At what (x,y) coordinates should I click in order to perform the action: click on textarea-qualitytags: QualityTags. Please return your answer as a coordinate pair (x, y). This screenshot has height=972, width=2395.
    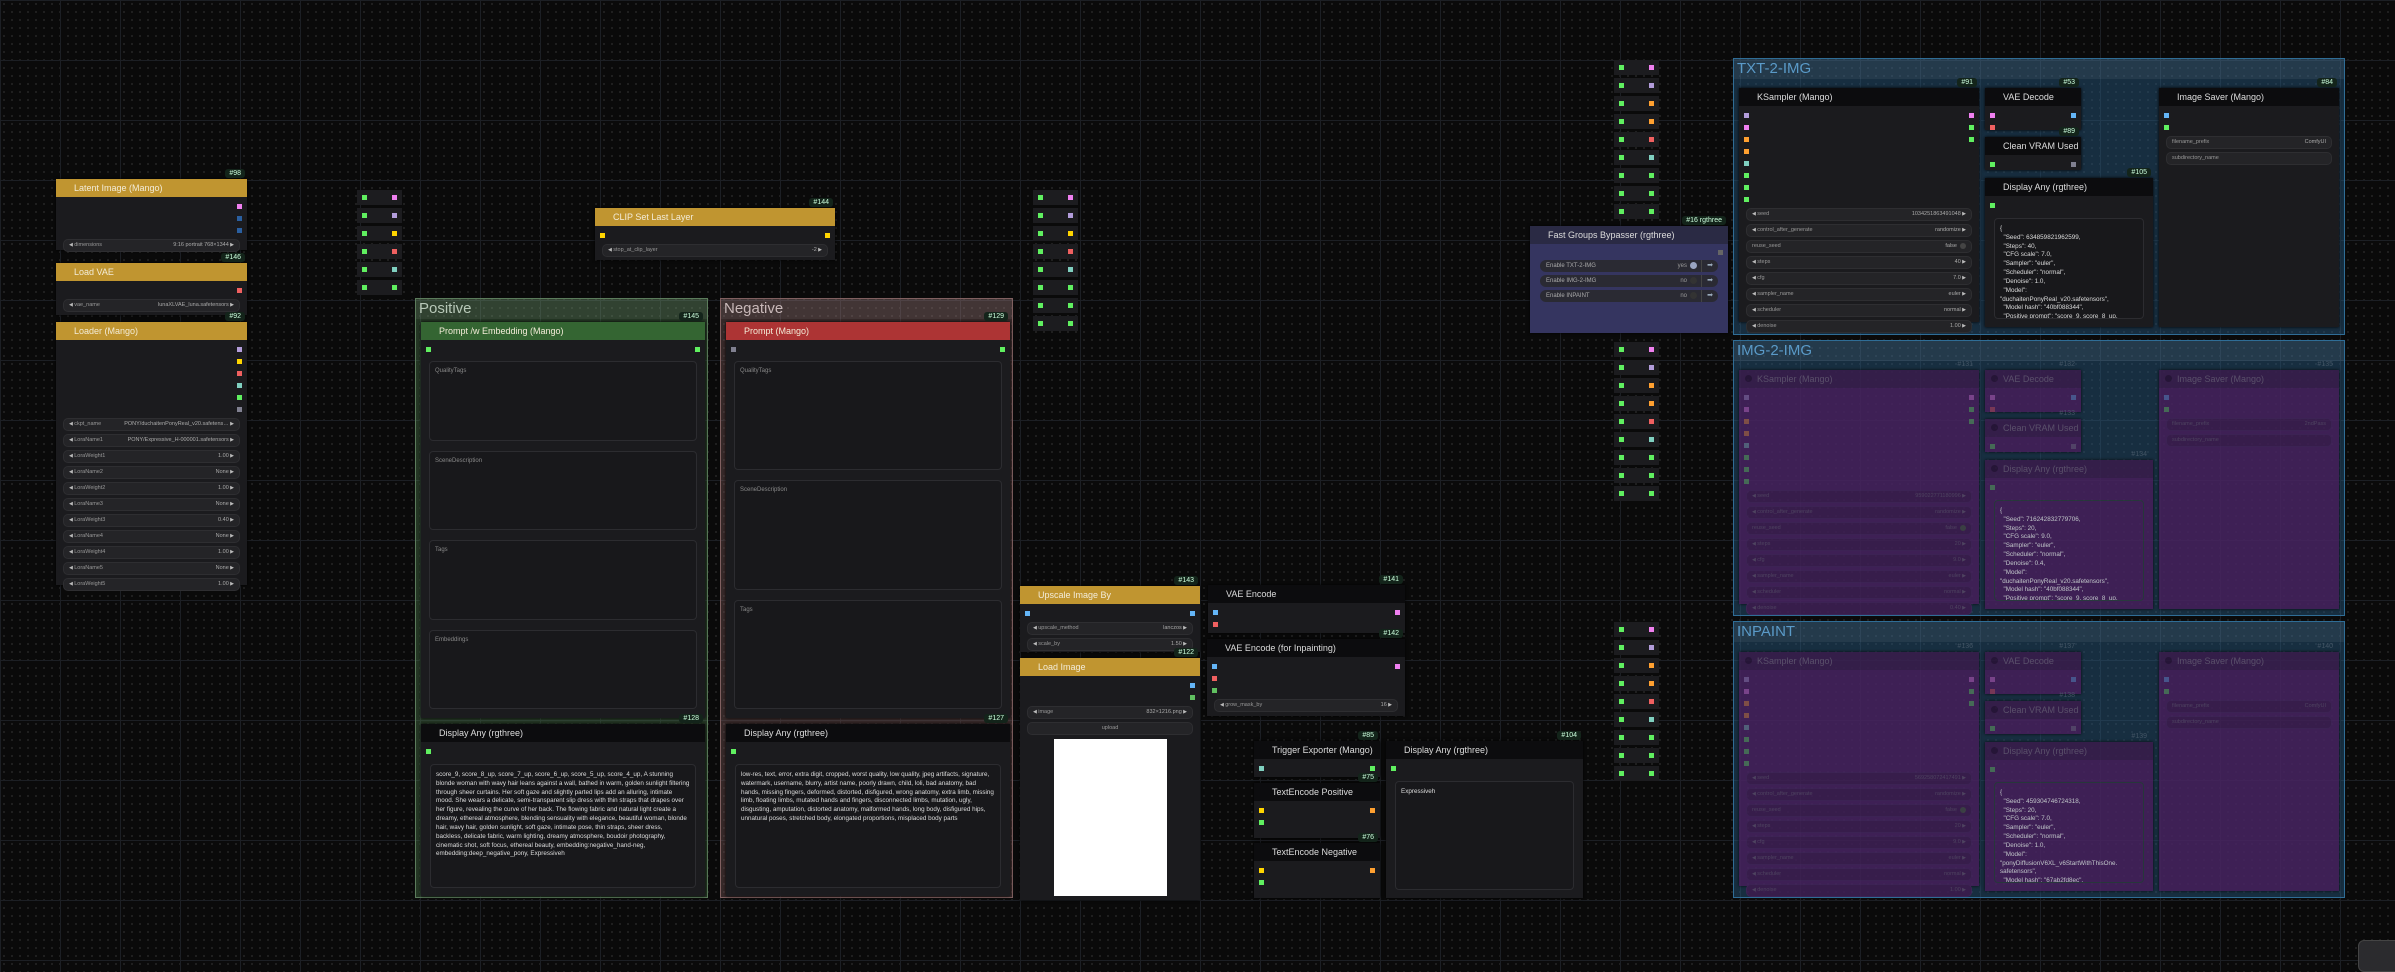
    Looking at the image, I should click on (563, 401).